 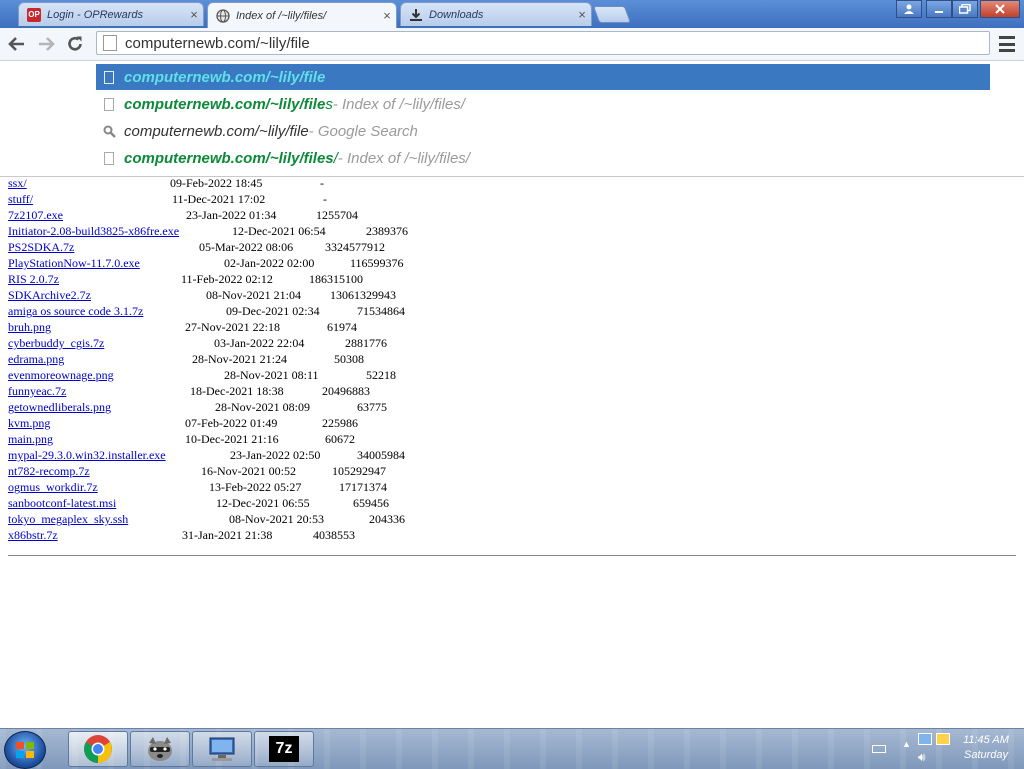 I want to click on file-link: nt782-recomp.7z, so click(x=49, y=471).